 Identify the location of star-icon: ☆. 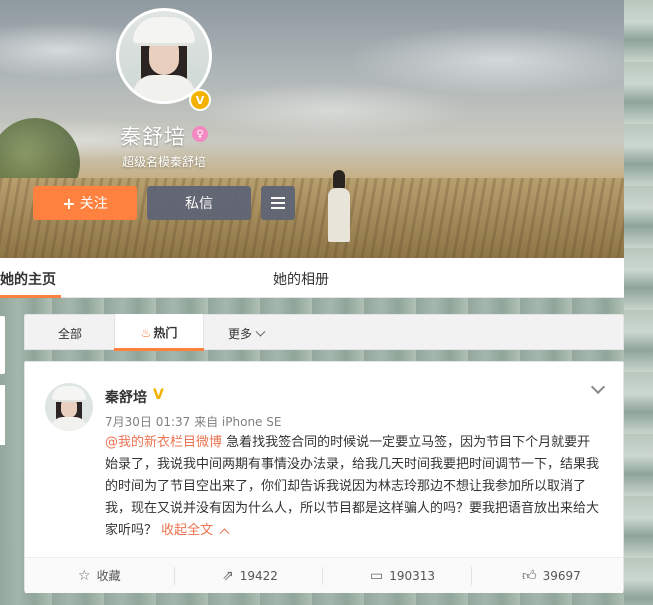
(84, 575).